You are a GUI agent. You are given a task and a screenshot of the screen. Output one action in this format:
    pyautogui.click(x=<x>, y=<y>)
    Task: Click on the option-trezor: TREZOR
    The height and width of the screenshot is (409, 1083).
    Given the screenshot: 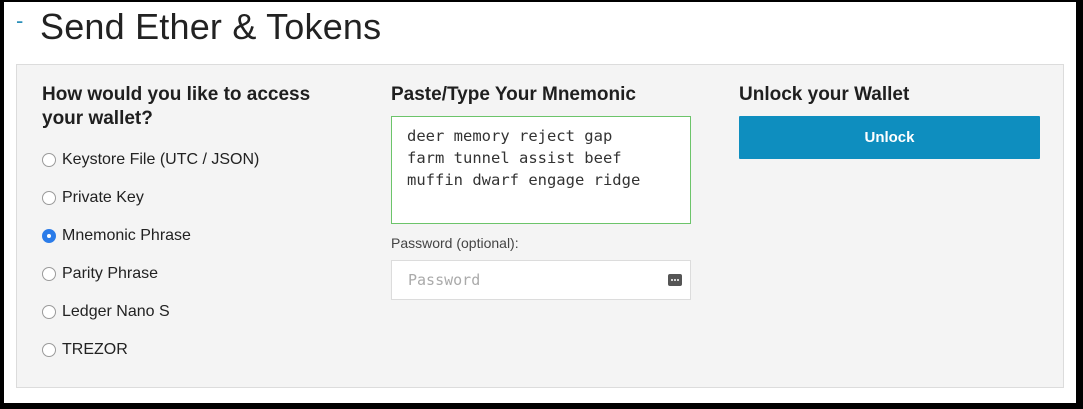 What is the action you would take?
    pyautogui.click(x=192, y=350)
    